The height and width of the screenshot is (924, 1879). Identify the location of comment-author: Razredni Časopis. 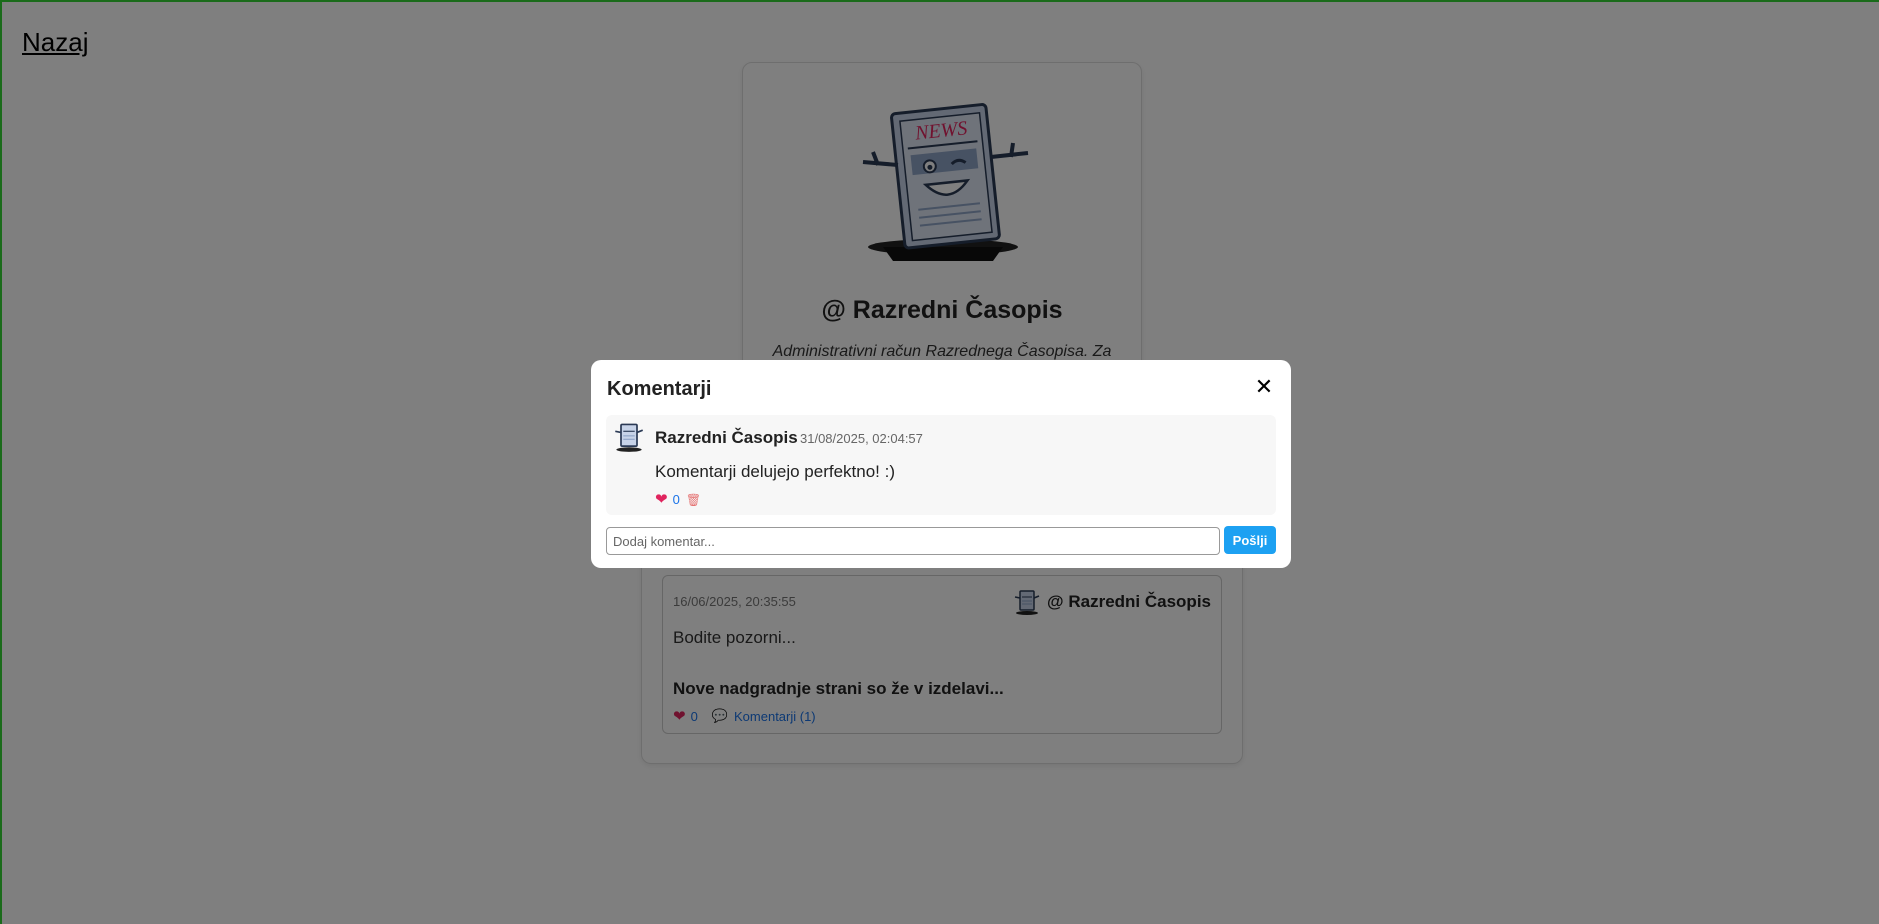
(726, 437).